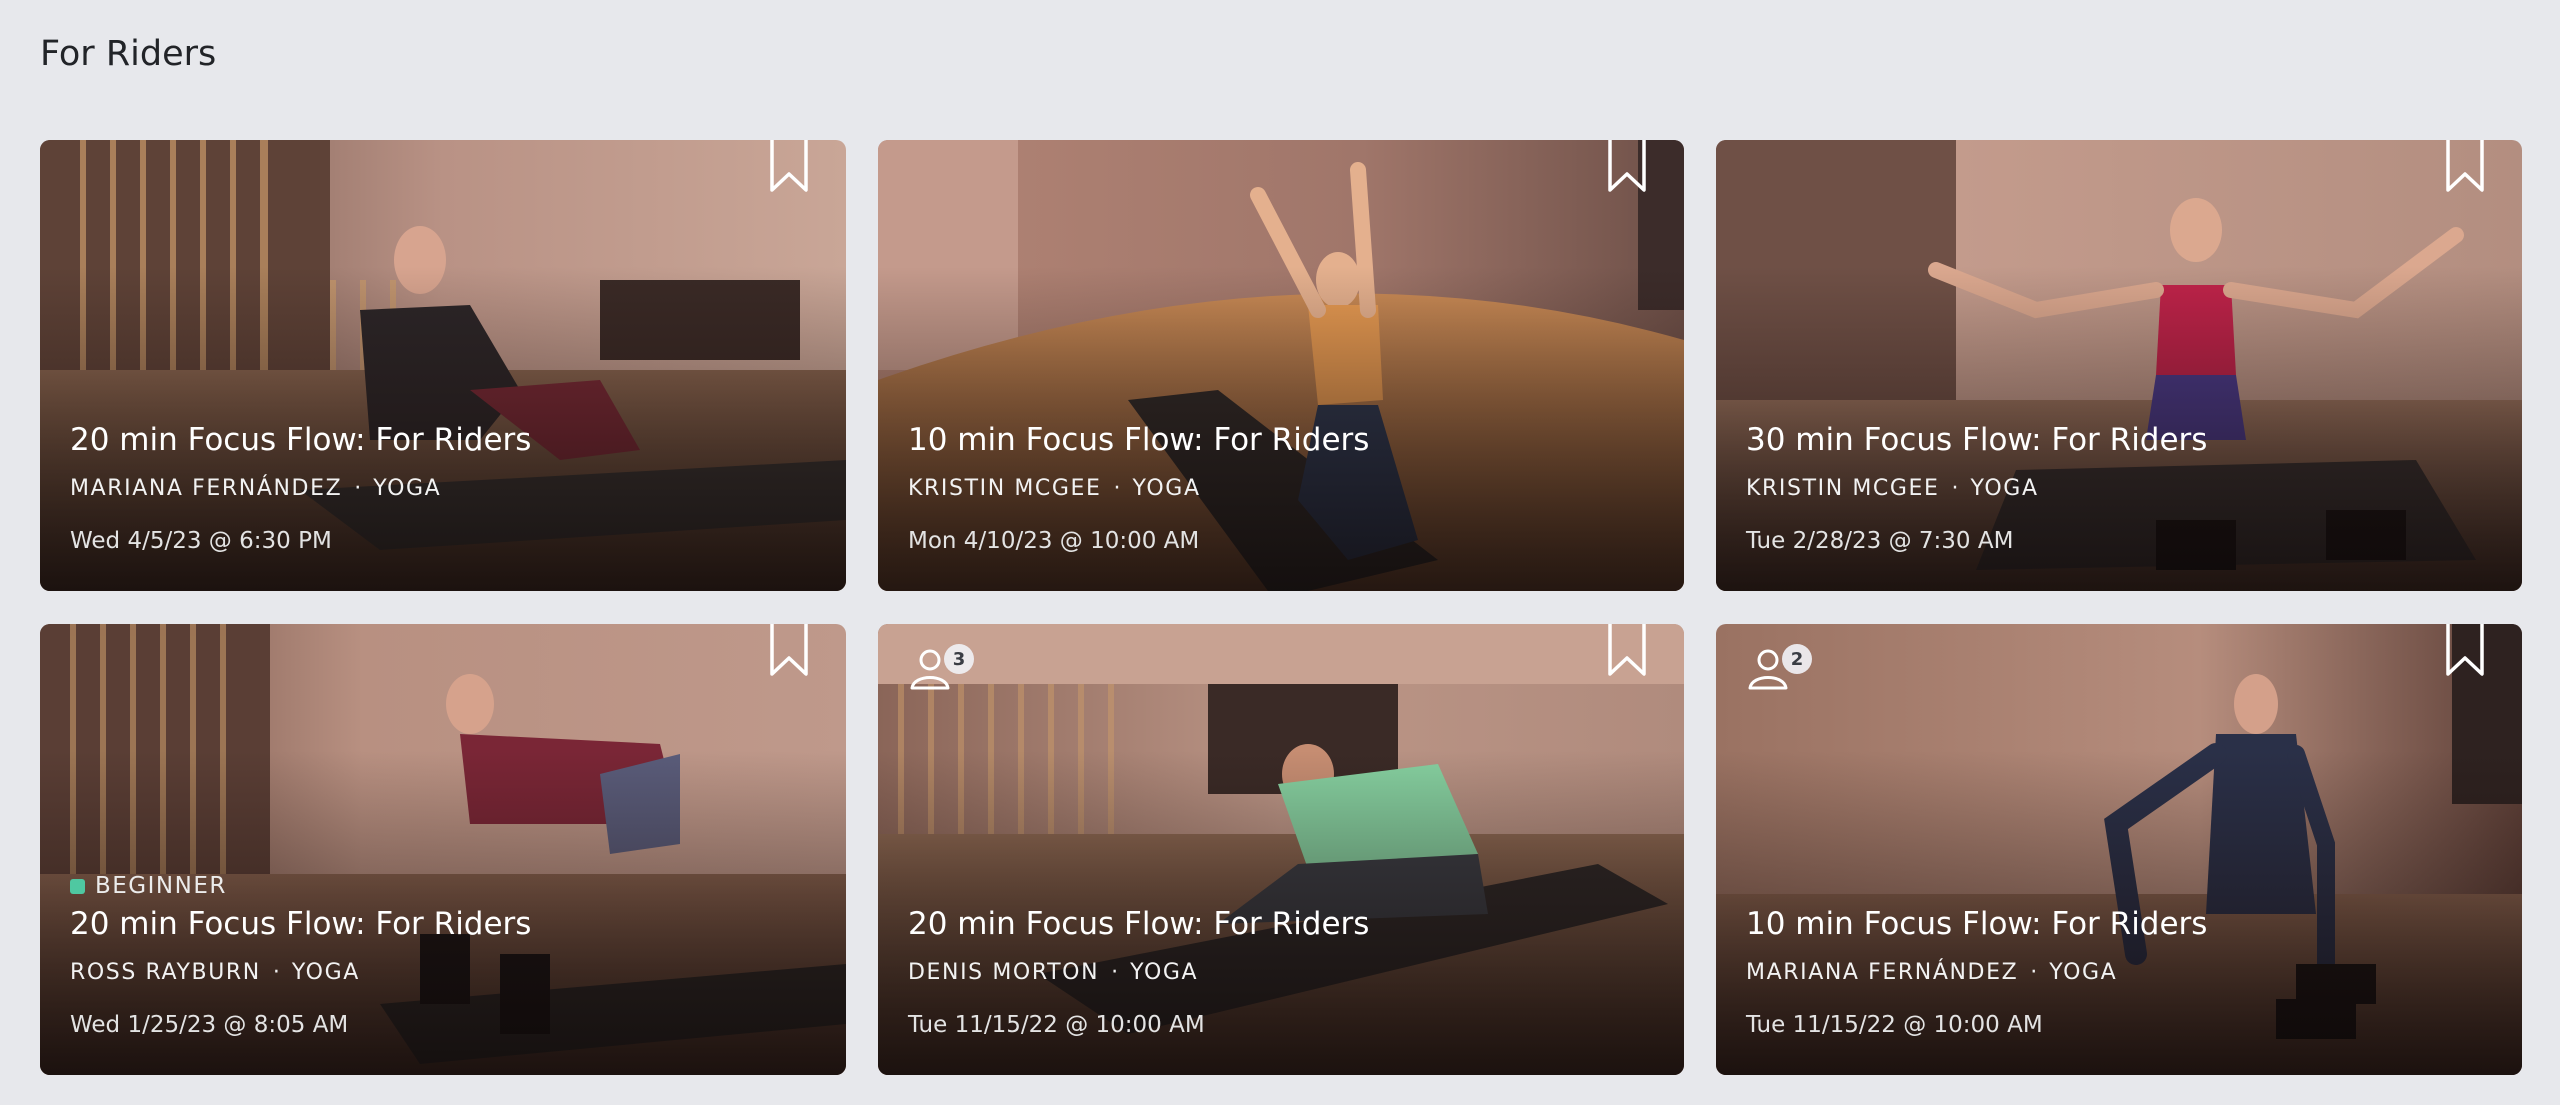 The width and height of the screenshot is (2560, 1105). I want to click on class-date: Tue 2/28/23 @ 7:30 AM, so click(1880, 541).